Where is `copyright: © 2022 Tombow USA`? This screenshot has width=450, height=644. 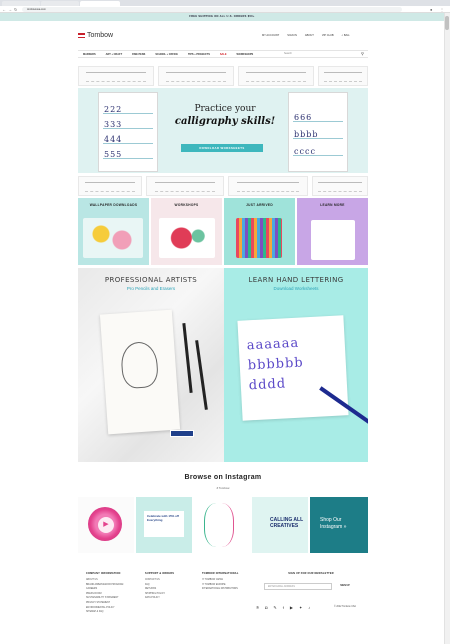 copyright: © 2022 Tombow USA is located at coordinates (345, 607).